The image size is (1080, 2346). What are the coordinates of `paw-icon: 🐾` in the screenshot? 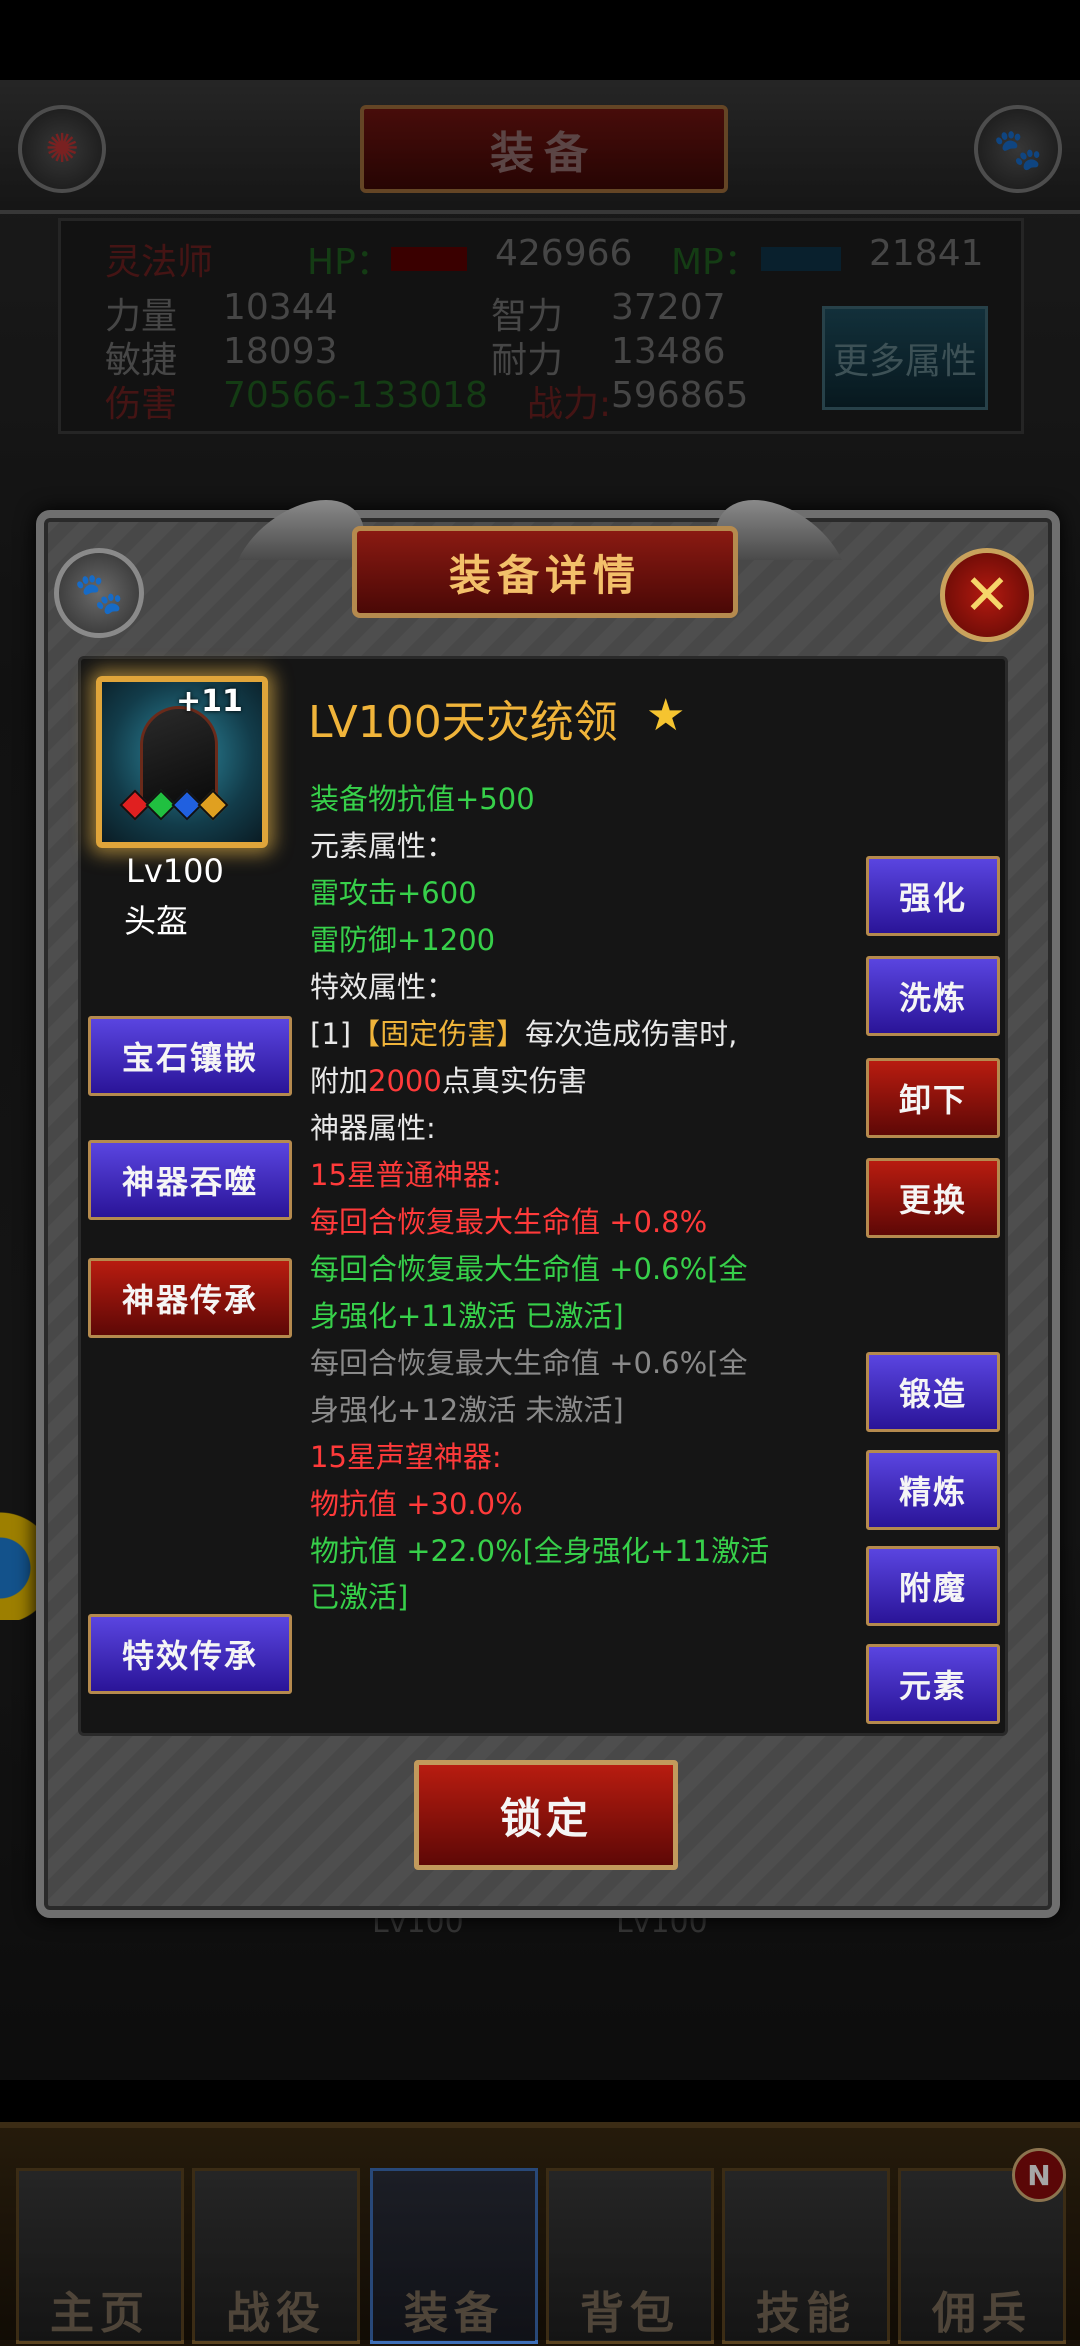 It's located at (99, 593).